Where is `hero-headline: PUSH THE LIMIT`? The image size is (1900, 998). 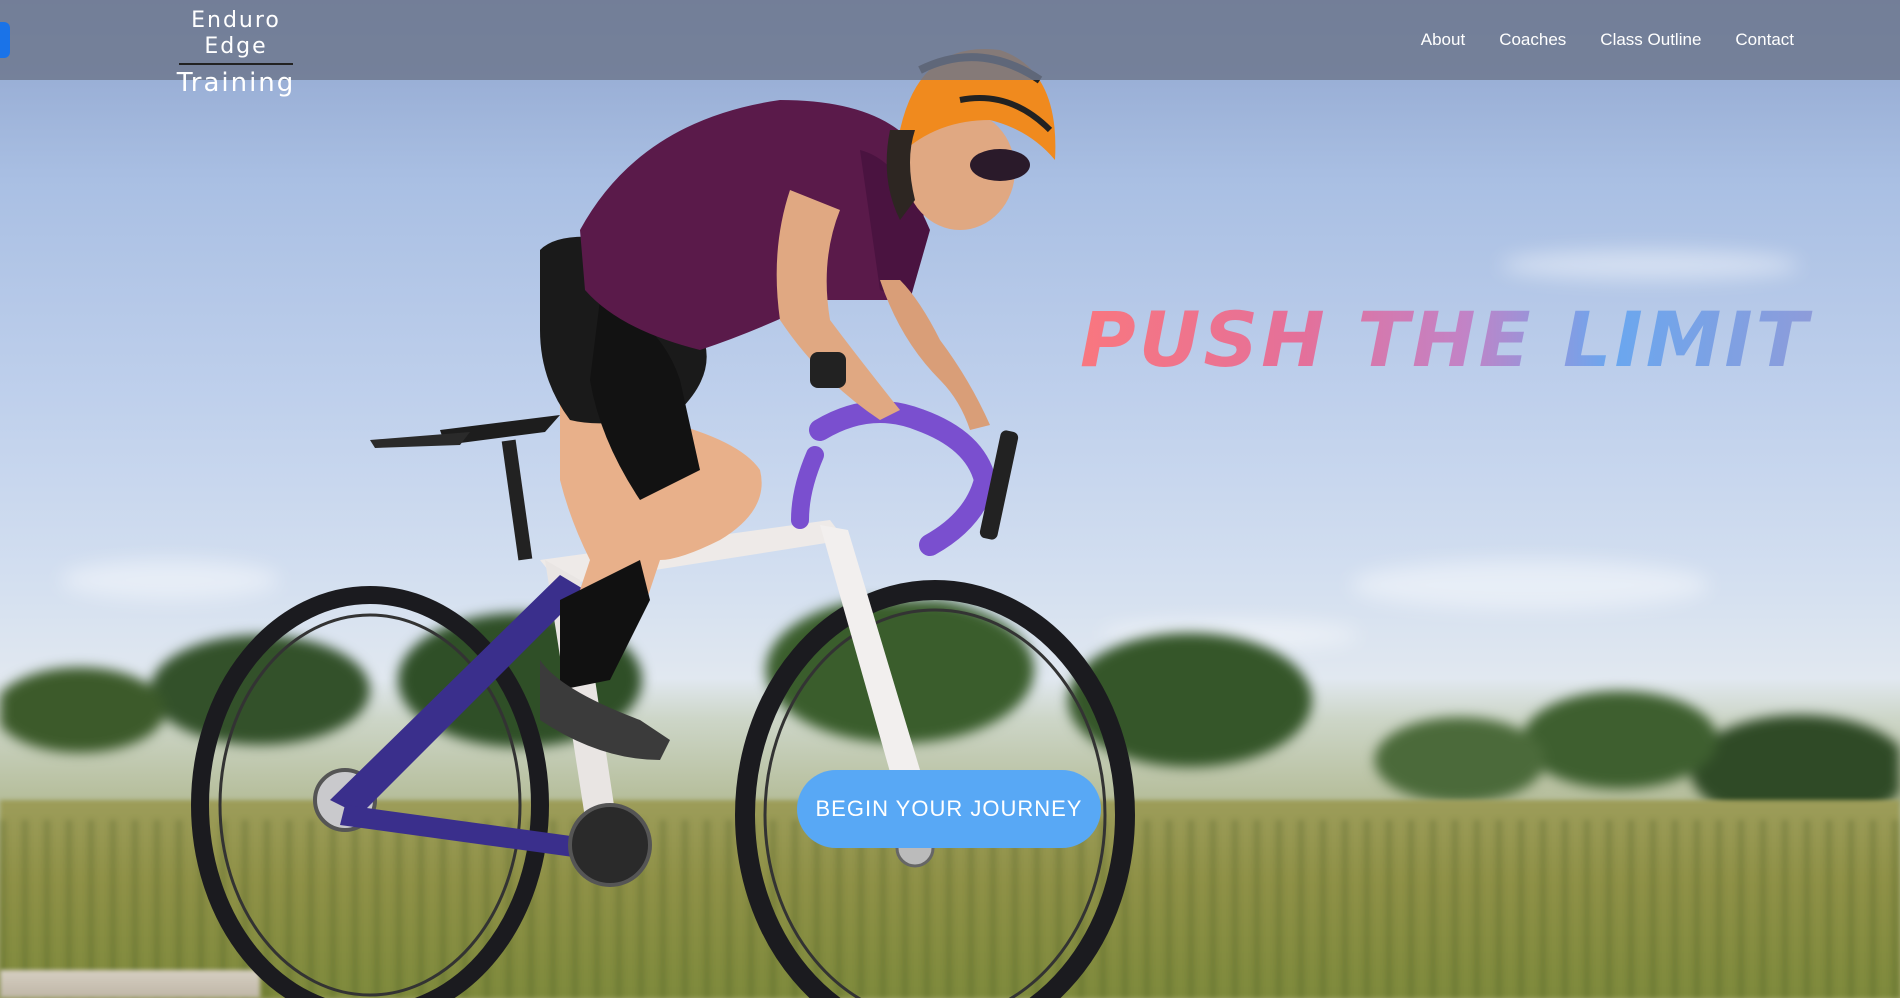 hero-headline: PUSH THE LIMIT is located at coordinates (1450, 339).